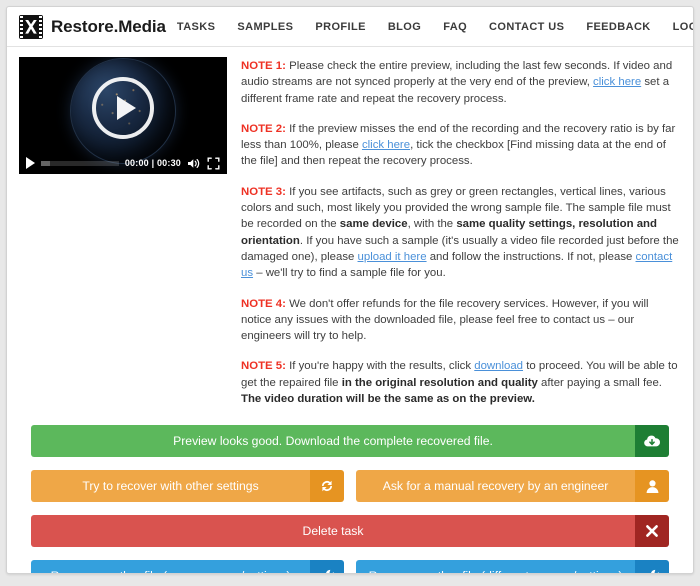 Image resolution: width=700 pixels, height=586 pixels. What do you see at coordinates (126, 108) in the screenshot?
I see `play-triangle-icon` at bounding box center [126, 108].